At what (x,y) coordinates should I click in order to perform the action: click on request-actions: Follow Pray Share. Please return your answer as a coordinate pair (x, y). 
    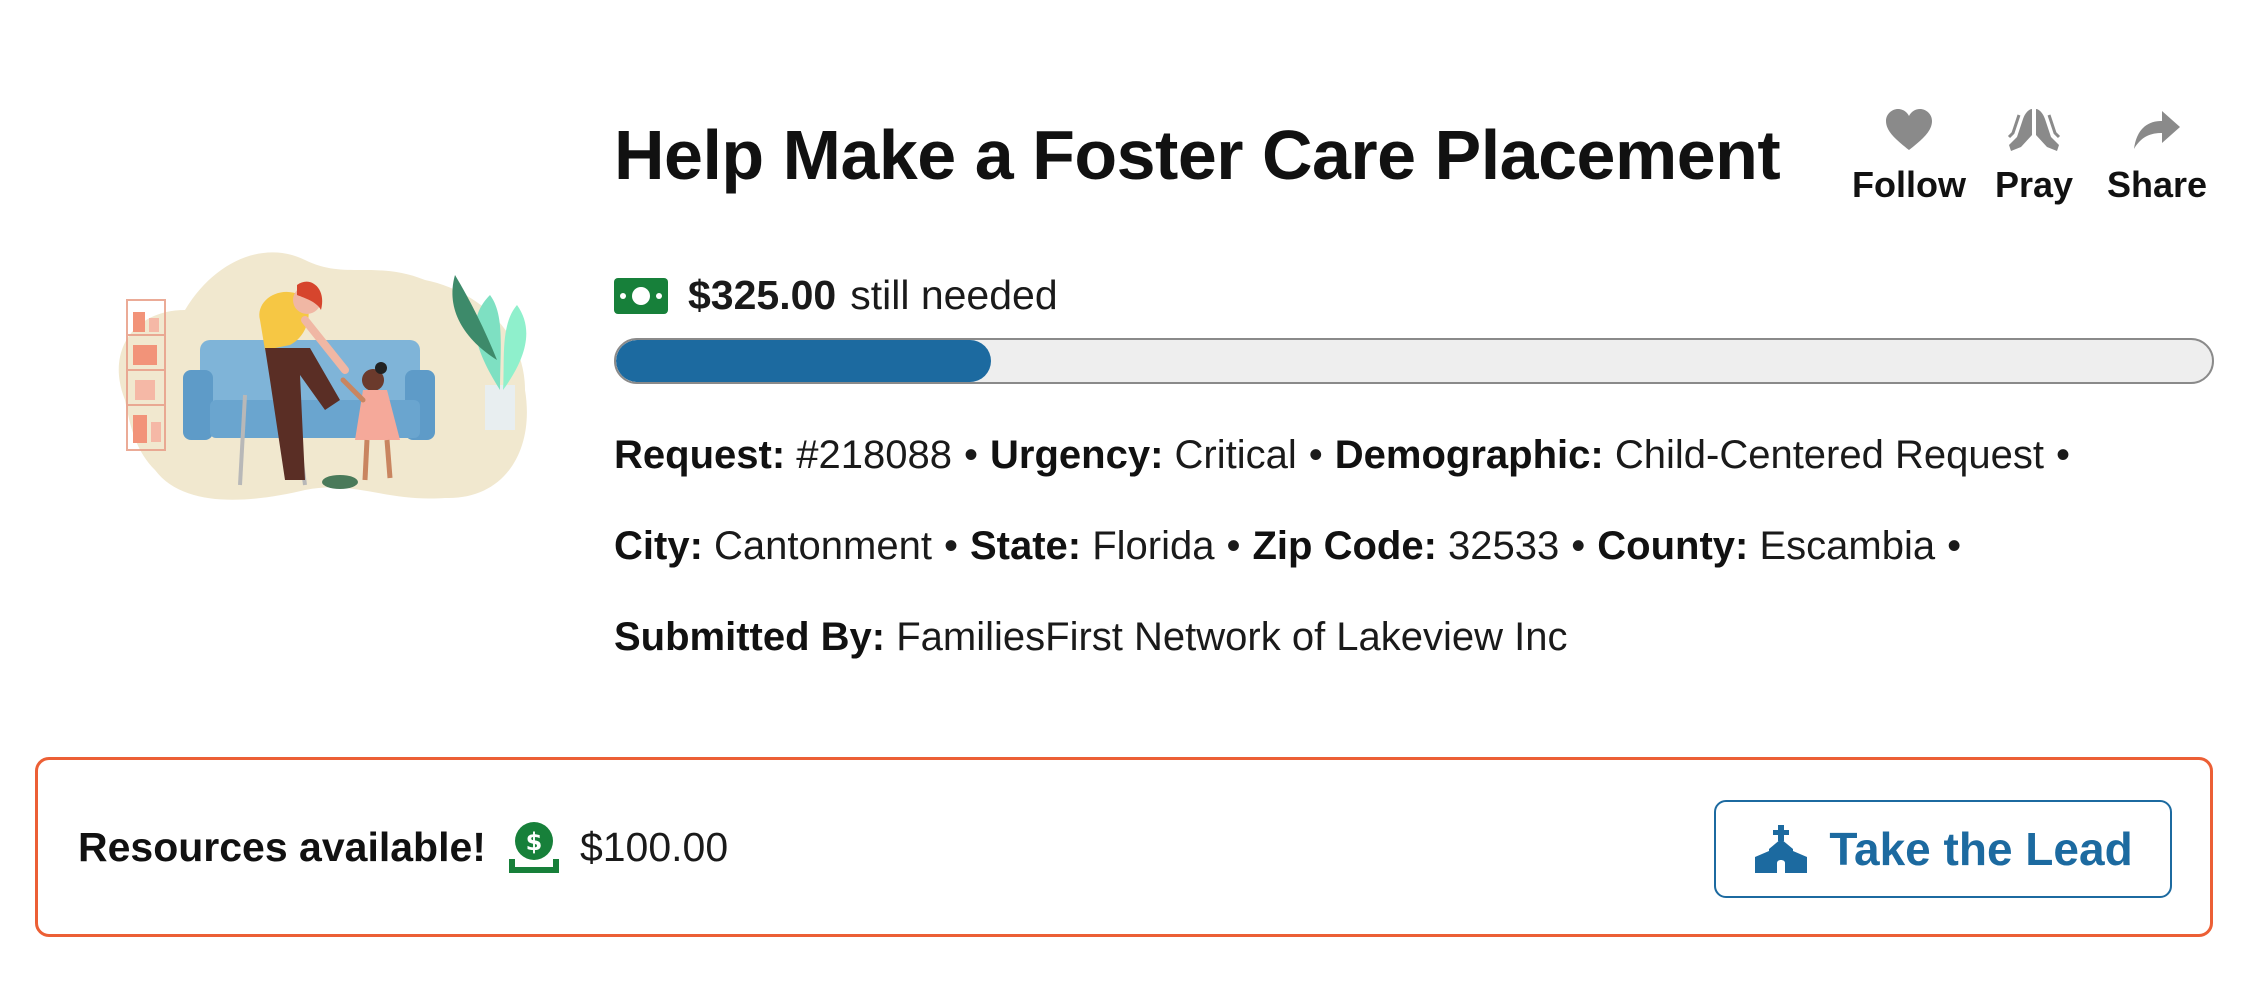
    Looking at the image, I should click on (2031, 160).